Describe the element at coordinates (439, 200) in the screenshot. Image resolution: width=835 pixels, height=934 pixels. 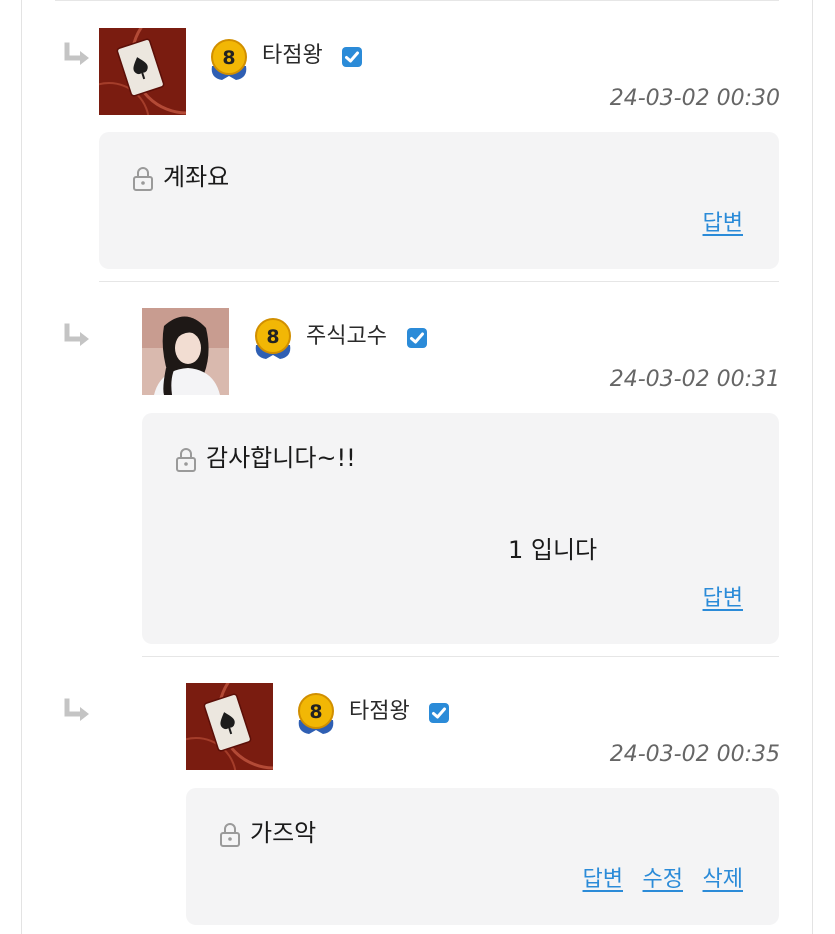
I see `comment-body: 계좌요 답변` at that location.